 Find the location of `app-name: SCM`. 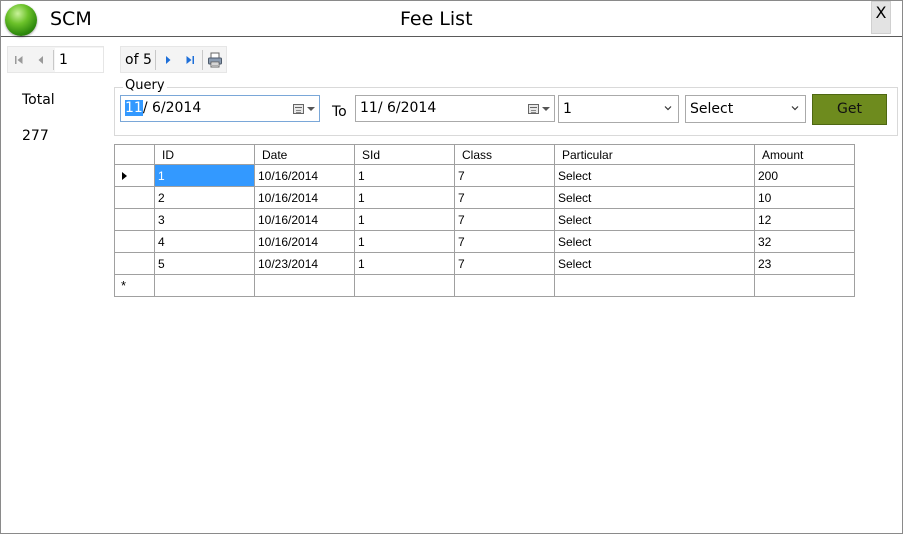

app-name: SCM is located at coordinates (71, 19).